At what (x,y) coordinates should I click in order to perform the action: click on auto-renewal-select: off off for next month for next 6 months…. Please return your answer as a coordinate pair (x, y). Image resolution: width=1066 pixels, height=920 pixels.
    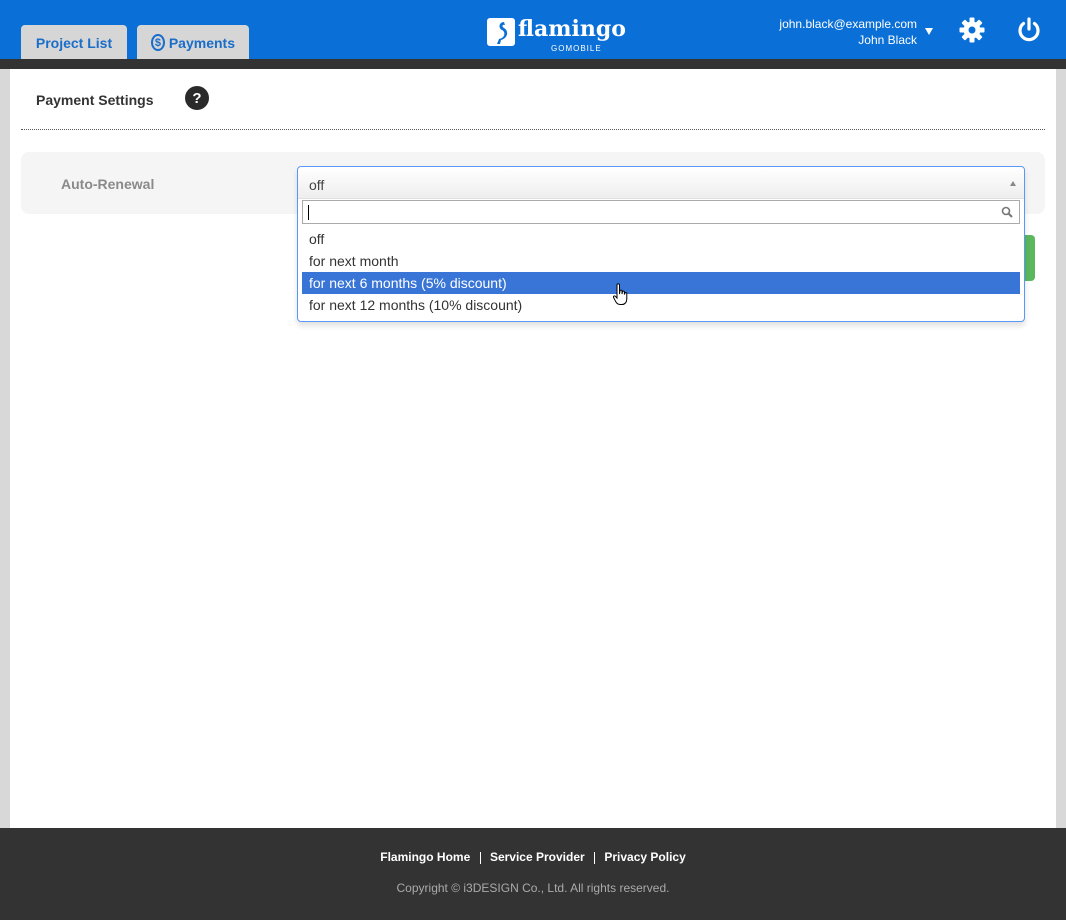
    Looking at the image, I should click on (661, 244).